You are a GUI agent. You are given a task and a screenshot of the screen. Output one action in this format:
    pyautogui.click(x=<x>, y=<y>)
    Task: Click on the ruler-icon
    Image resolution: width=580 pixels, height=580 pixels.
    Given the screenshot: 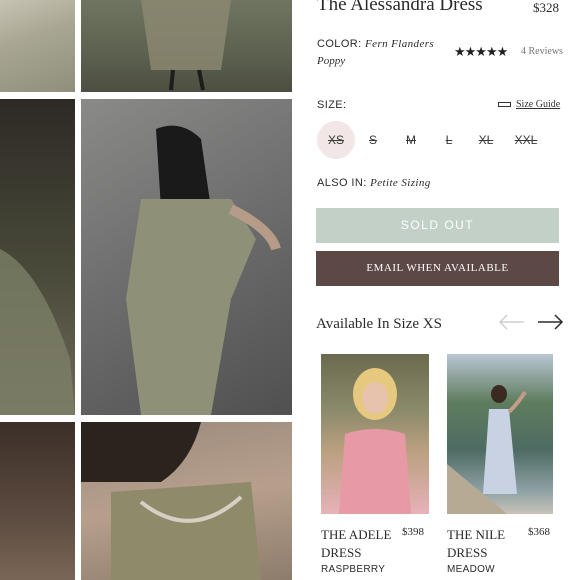 What is the action you would take?
    pyautogui.click(x=504, y=104)
    